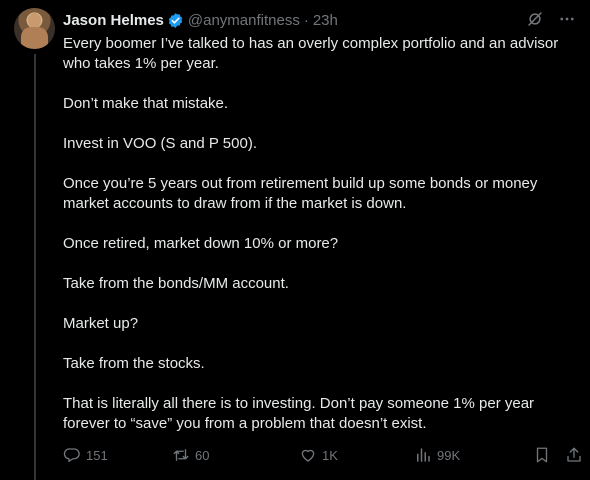 The image size is (590, 480). What do you see at coordinates (181, 455) in the screenshot?
I see `repost-icon` at bounding box center [181, 455].